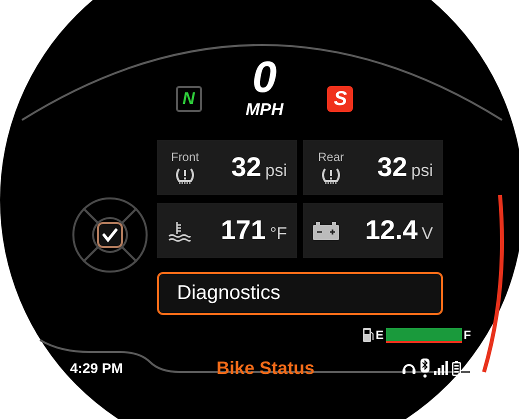  I want to click on battery-icon, so click(326, 231).